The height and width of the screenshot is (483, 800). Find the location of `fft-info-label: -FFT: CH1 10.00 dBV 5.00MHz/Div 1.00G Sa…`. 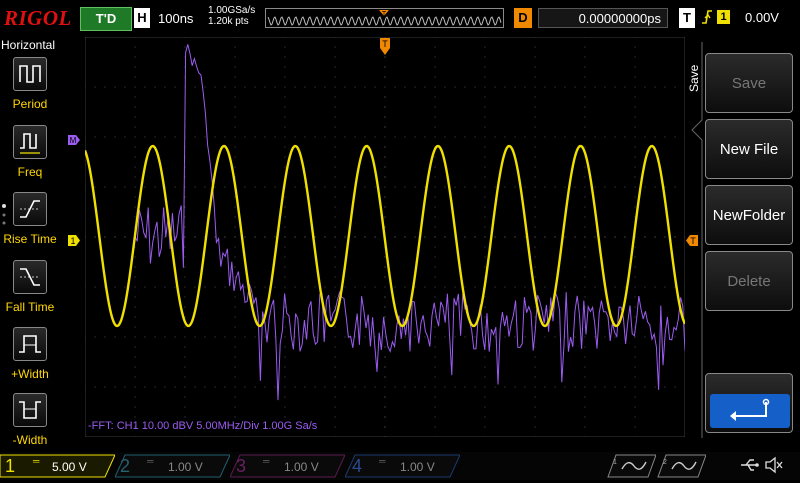

fft-info-label: -FFT: CH1 10.00 dBV 5.00MHz/Div 1.00G Sa… is located at coordinates (203, 426).